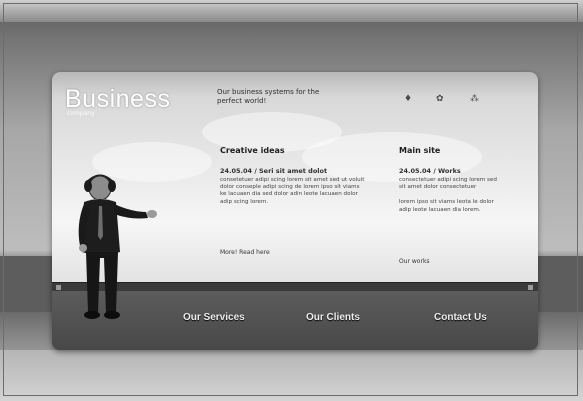  Describe the element at coordinates (274, 171) in the screenshot. I see `column-date: 24.05.04 / Seri sit amet dolot` at that location.